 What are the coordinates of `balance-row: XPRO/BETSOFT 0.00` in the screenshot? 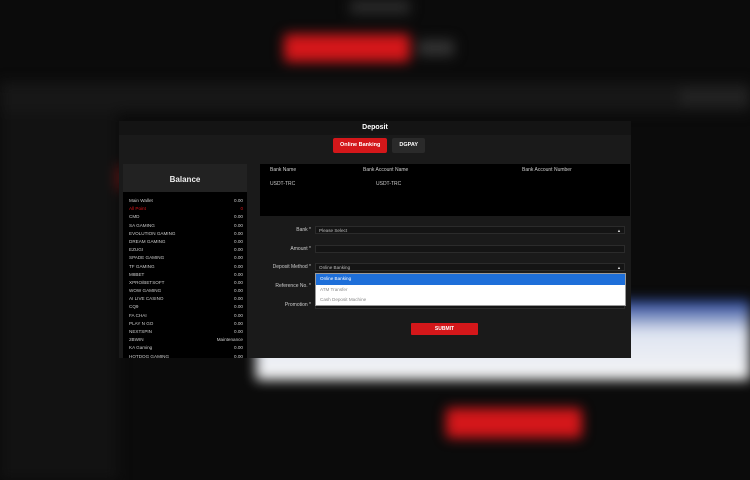 It's located at (186, 283).